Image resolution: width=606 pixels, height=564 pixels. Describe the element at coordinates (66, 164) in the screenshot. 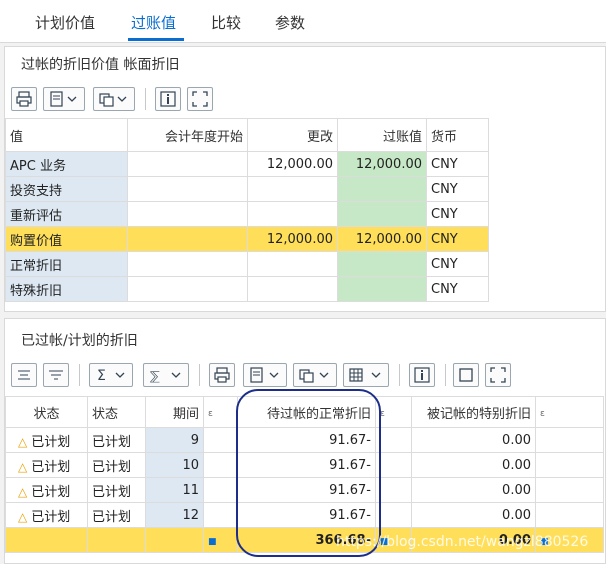

I see `row-label: APC 业务` at that location.